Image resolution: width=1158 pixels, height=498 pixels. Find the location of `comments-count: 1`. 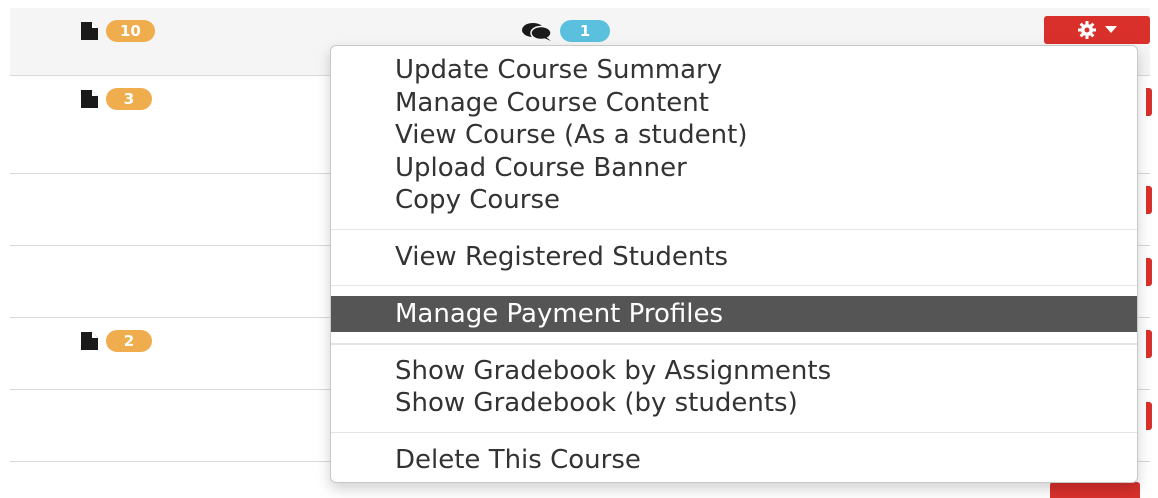

comments-count: 1 is located at coordinates (565, 31).